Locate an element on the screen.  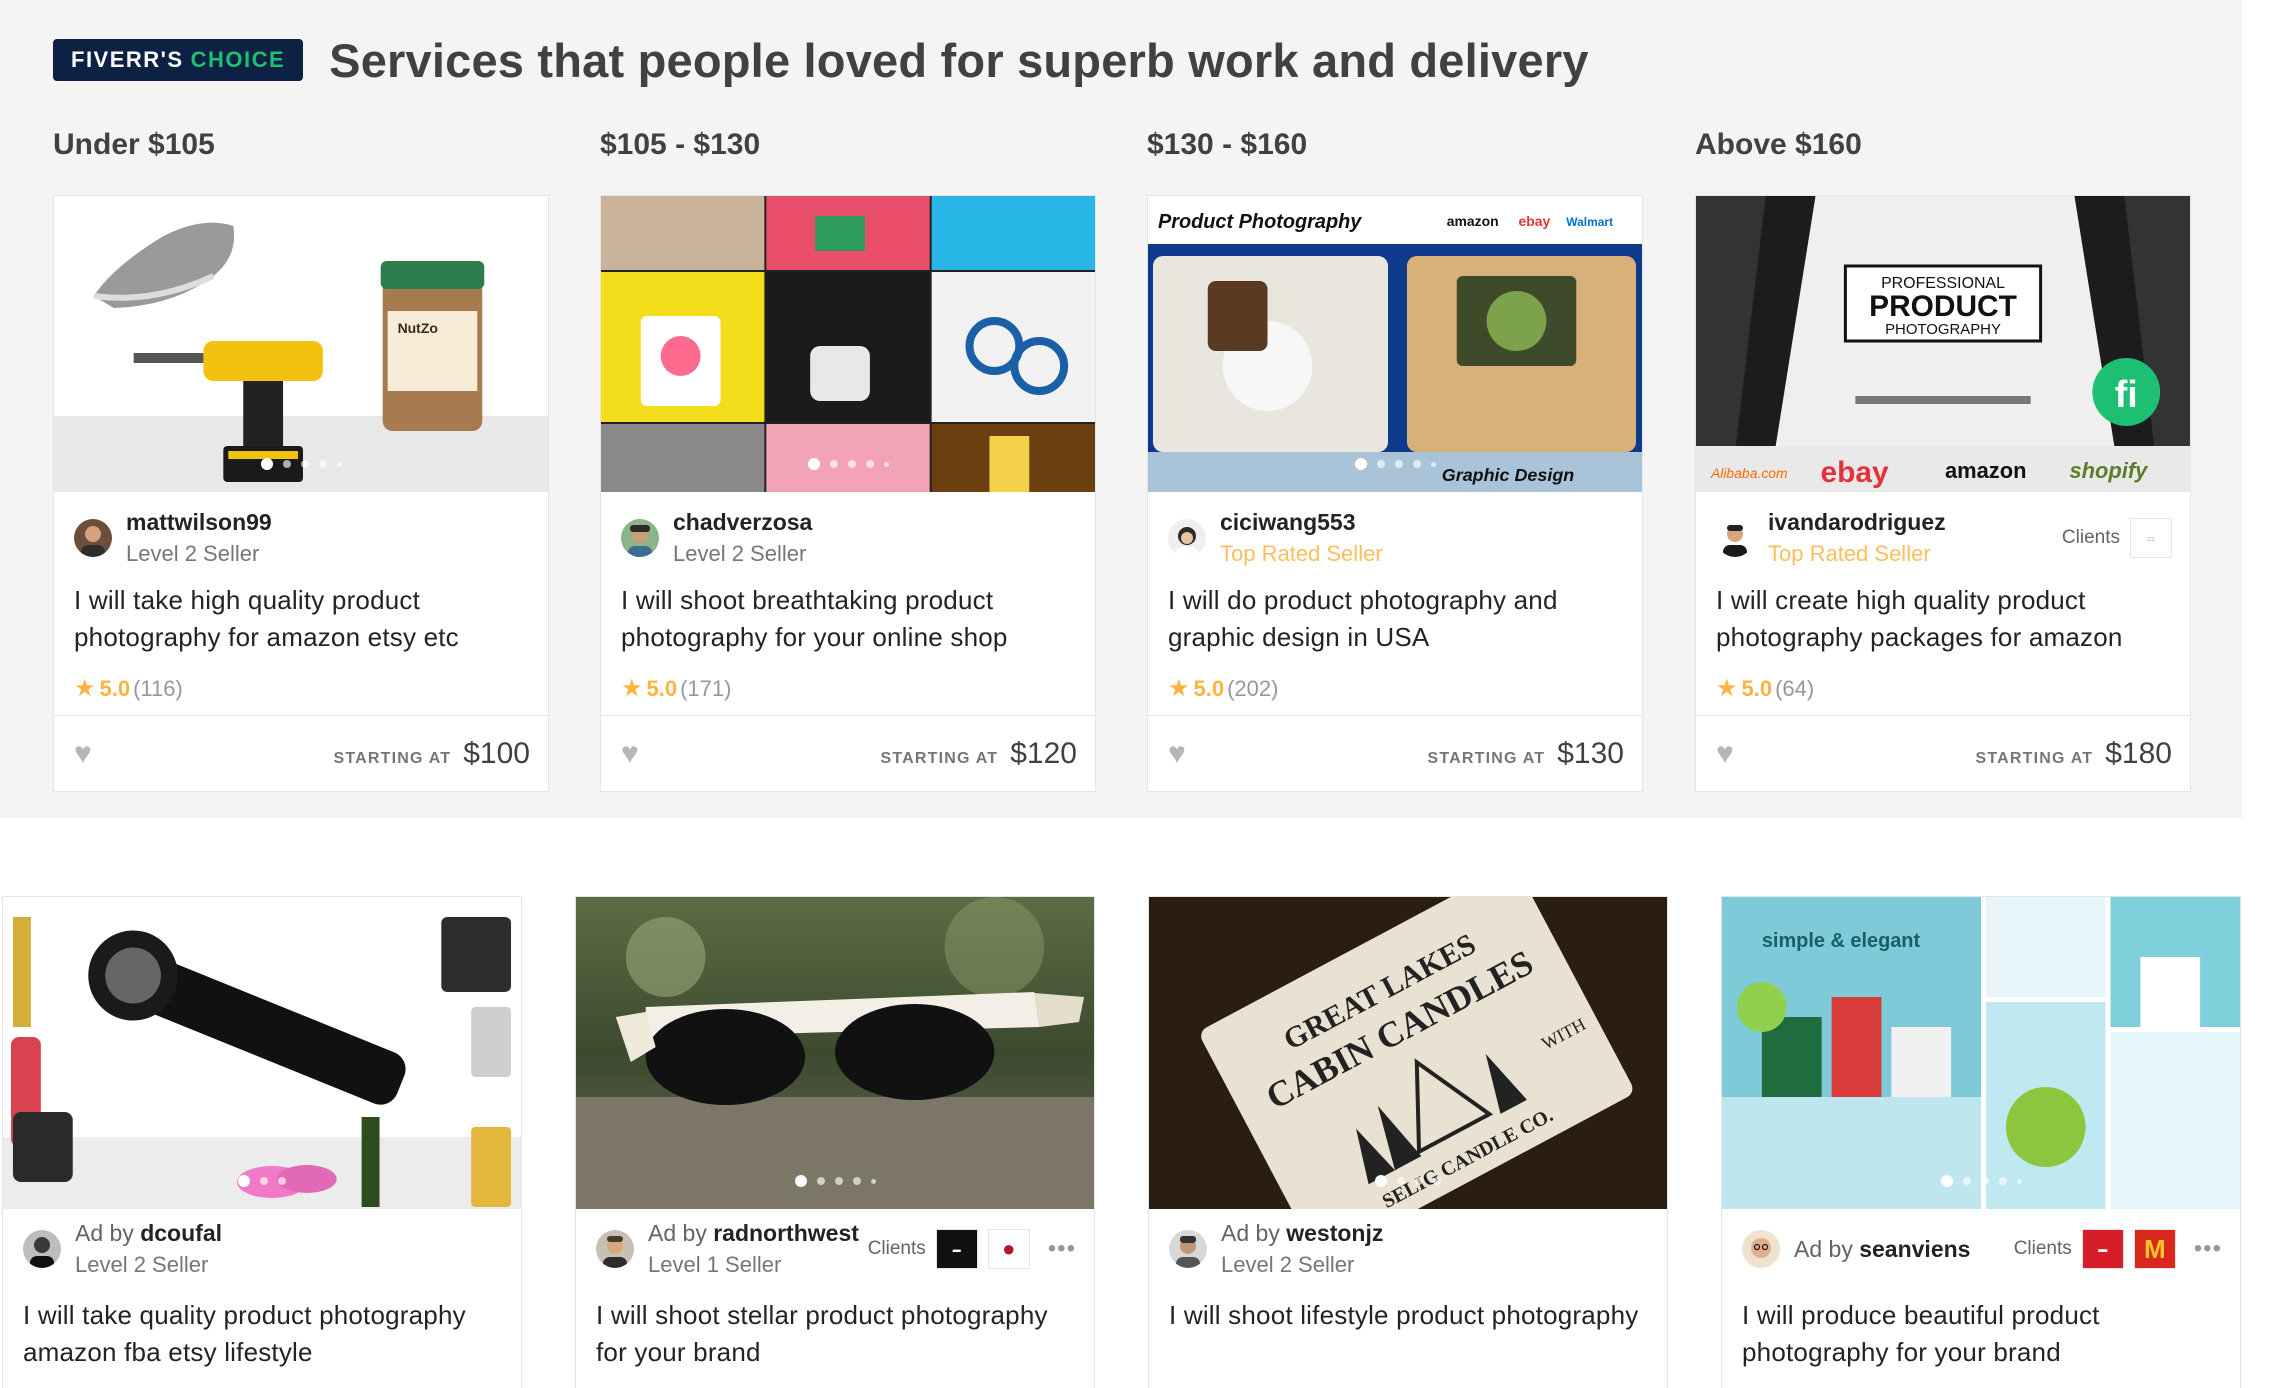
price-box: STARTING AT $180 is located at coordinates (2073, 754).